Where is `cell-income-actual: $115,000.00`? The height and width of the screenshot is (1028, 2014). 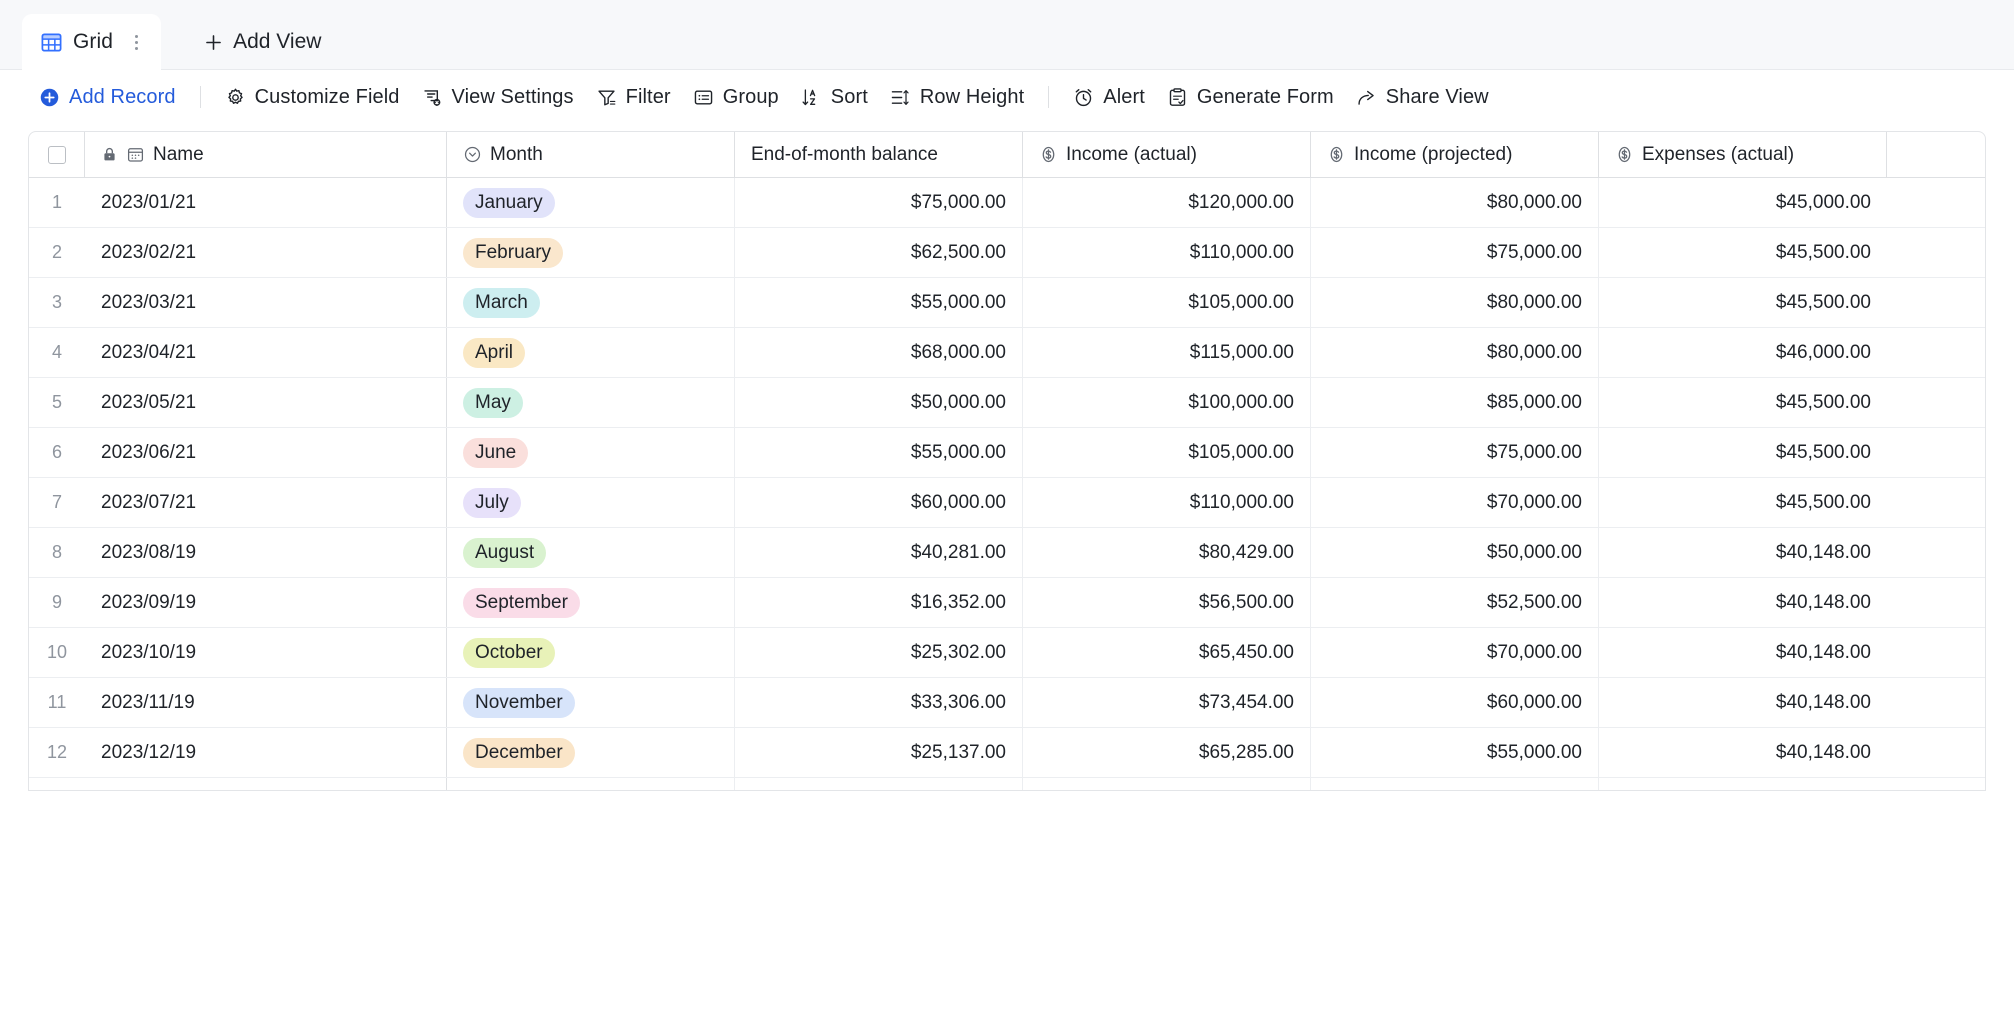
cell-income-actual: $115,000.00 is located at coordinates (1167, 352).